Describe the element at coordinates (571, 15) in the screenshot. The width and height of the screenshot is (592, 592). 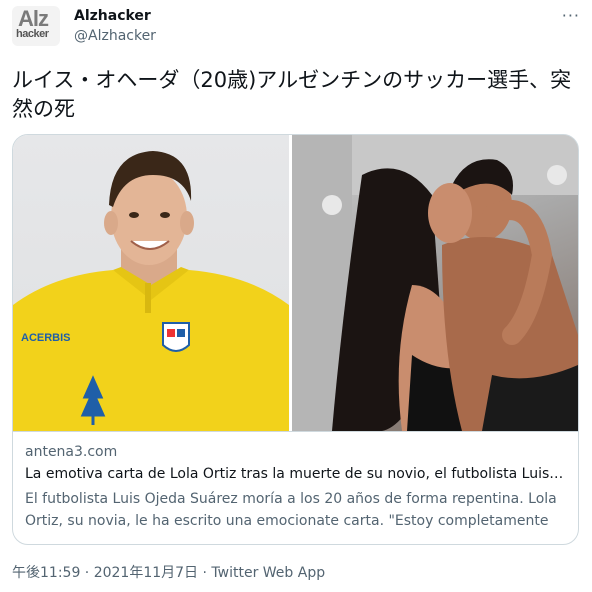
I see `more-icon: ···` at that location.